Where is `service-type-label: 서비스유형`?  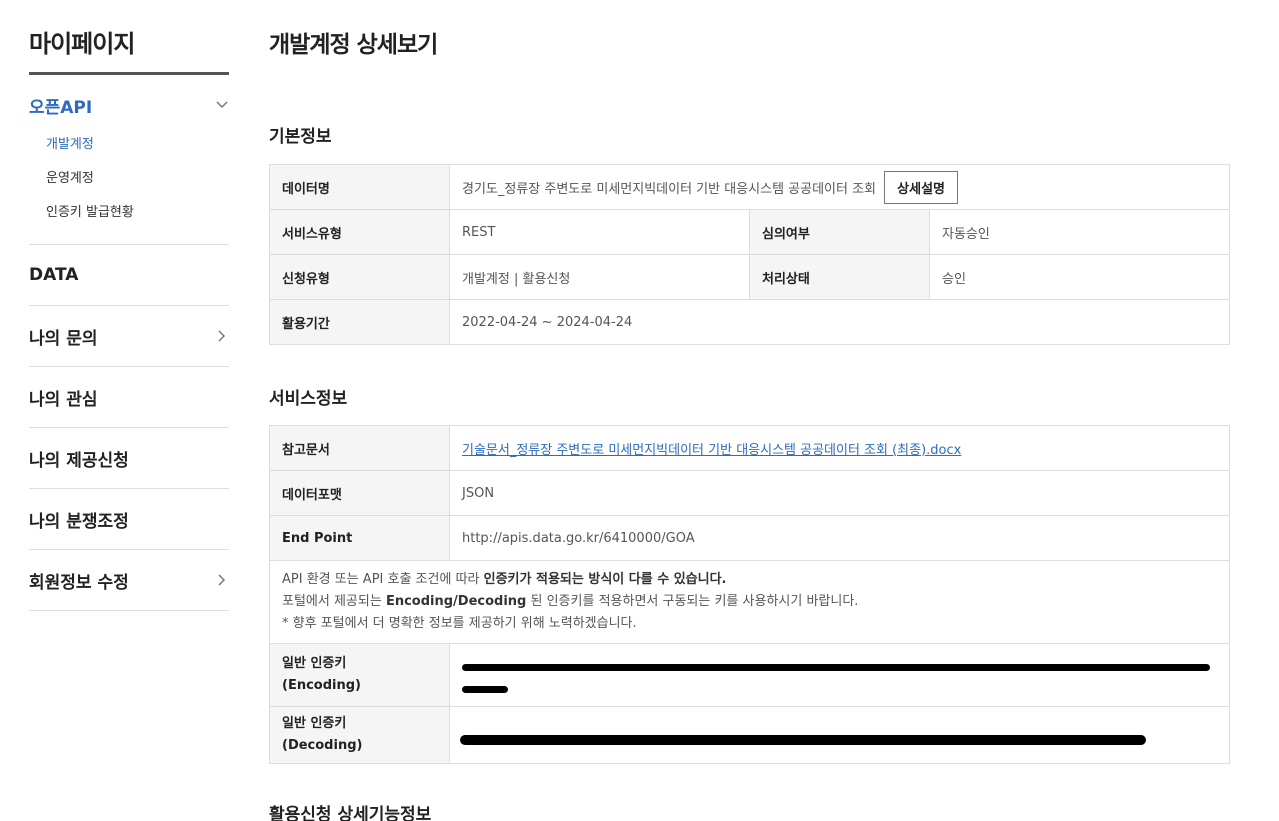
service-type-label: 서비스유형 is located at coordinates (359, 232).